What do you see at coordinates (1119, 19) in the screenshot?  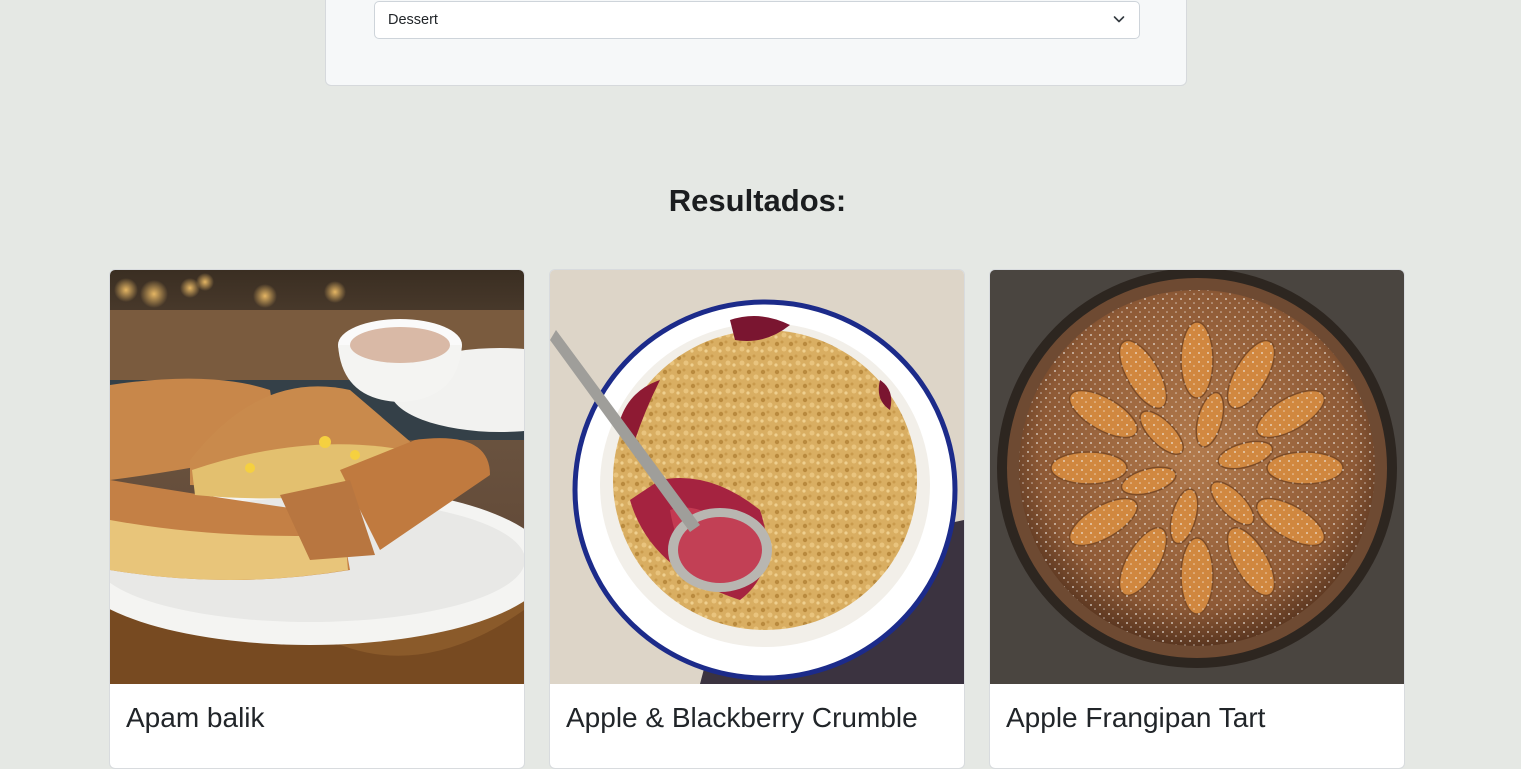 I see `chevron-down-icon` at bounding box center [1119, 19].